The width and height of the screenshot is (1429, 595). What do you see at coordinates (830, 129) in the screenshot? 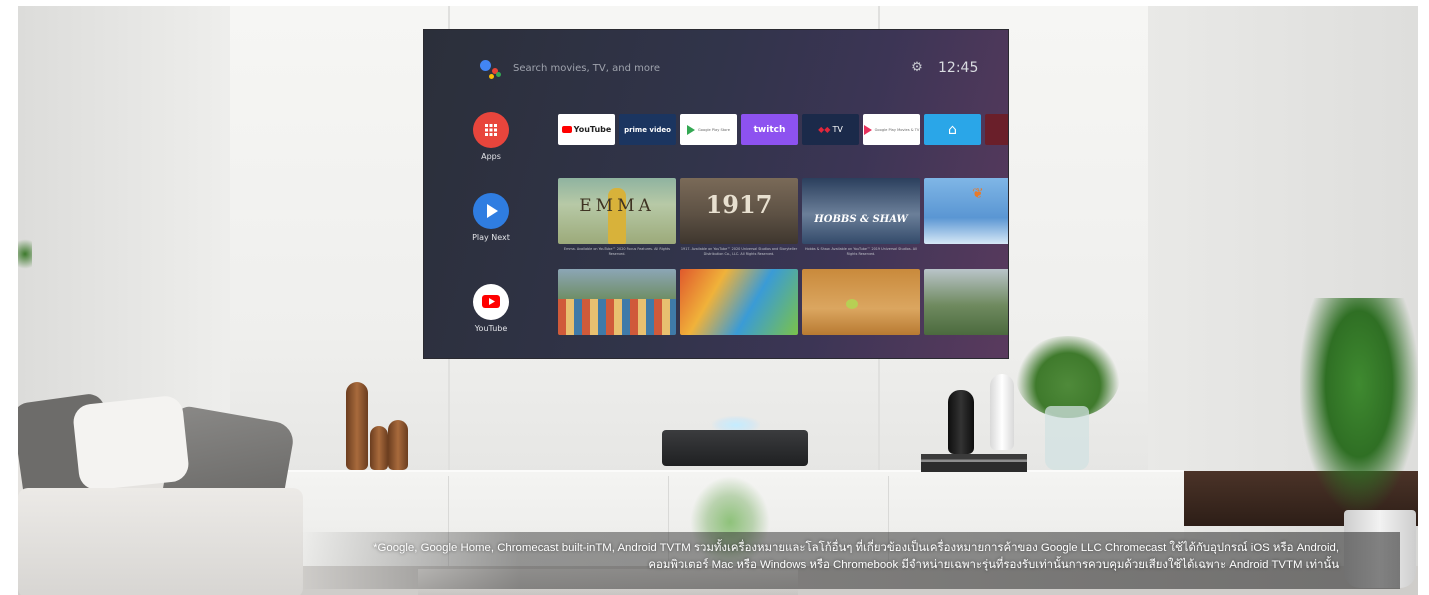
I see `app-tile-redbull-tv: ◆◆ TV` at bounding box center [830, 129].